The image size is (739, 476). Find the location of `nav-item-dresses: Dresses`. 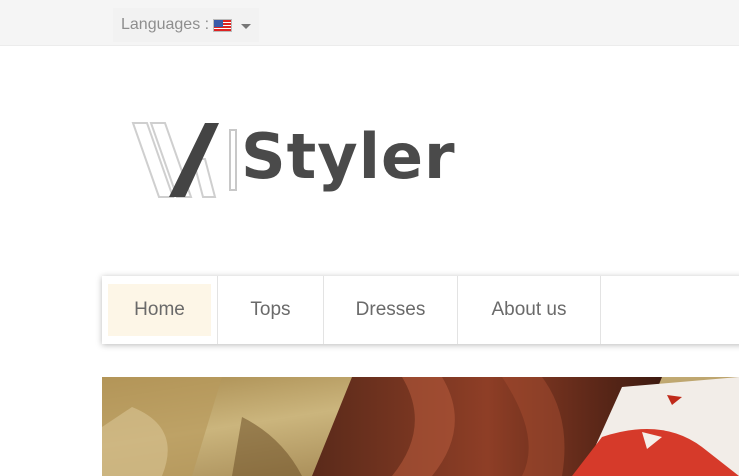

nav-item-dresses: Dresses is located at coordinates (391, 310).